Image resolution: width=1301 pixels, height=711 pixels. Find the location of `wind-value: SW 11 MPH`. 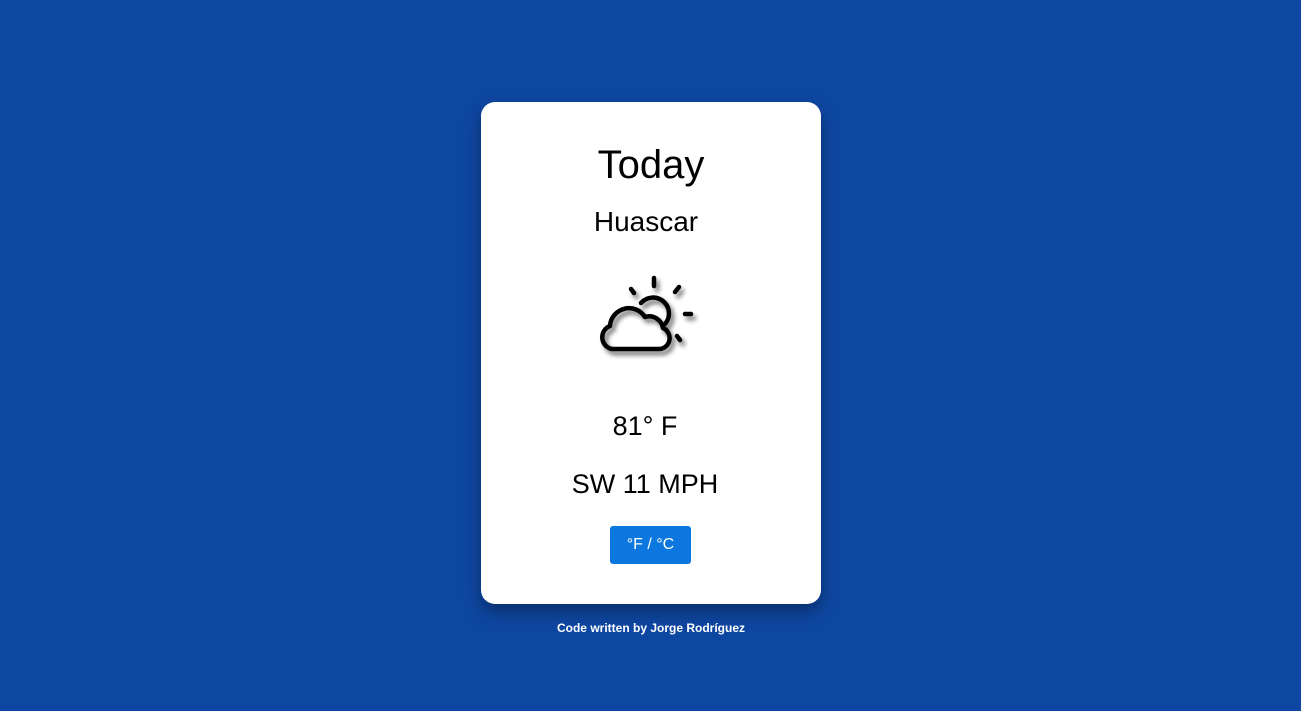

wind-value: SW 11 MPH is located at coordinates (645, 484).